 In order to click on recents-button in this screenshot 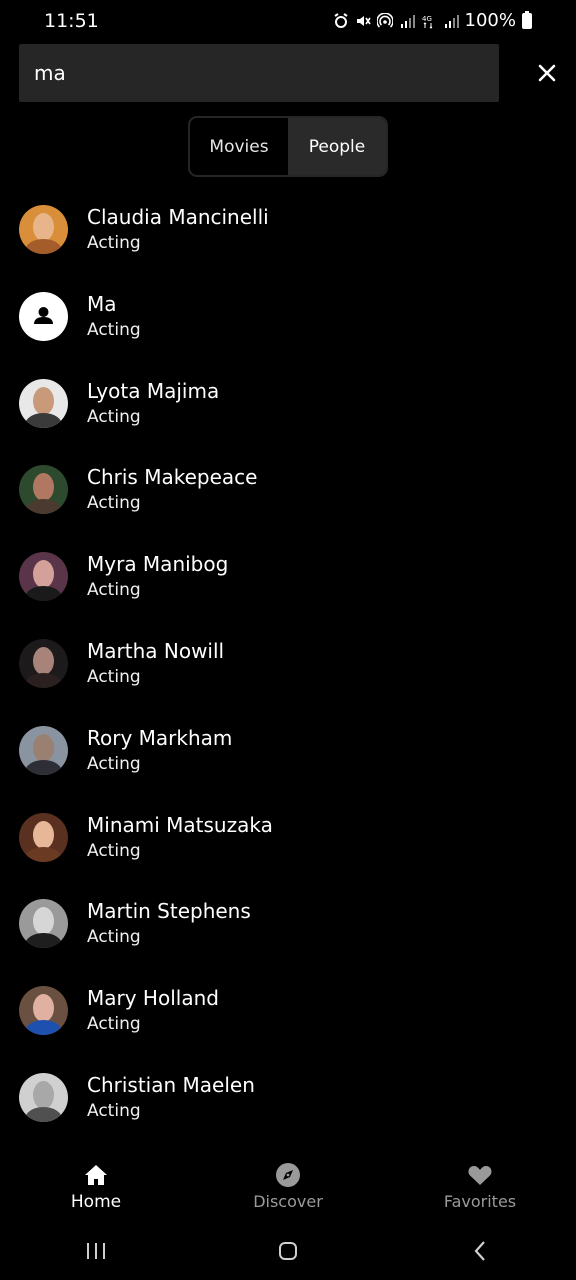, I will do `click(96, 1251)`.